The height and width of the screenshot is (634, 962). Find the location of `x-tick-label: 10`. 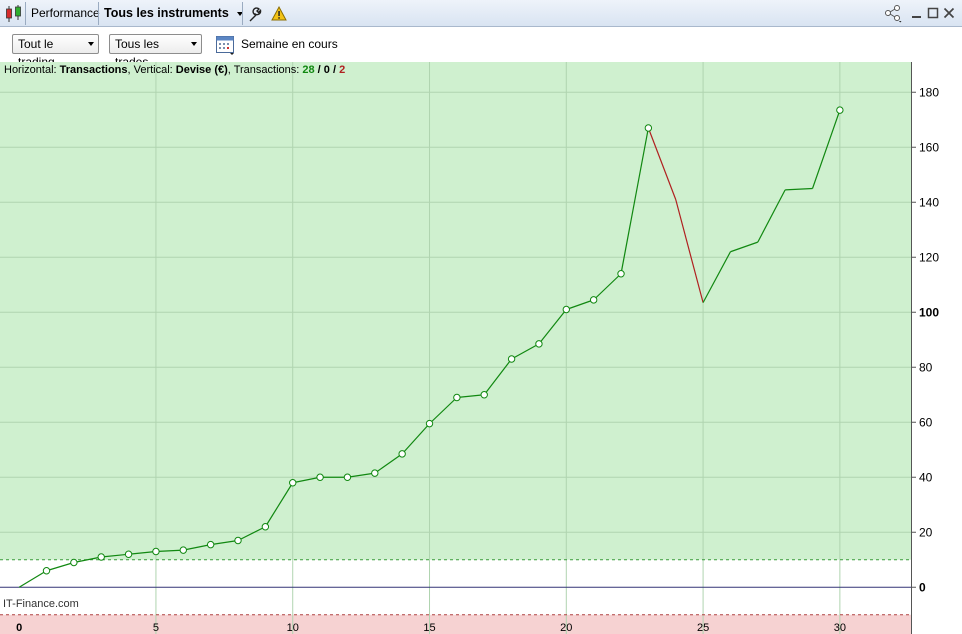

x-tick-label: 10 is located at coordinates (293, 628).